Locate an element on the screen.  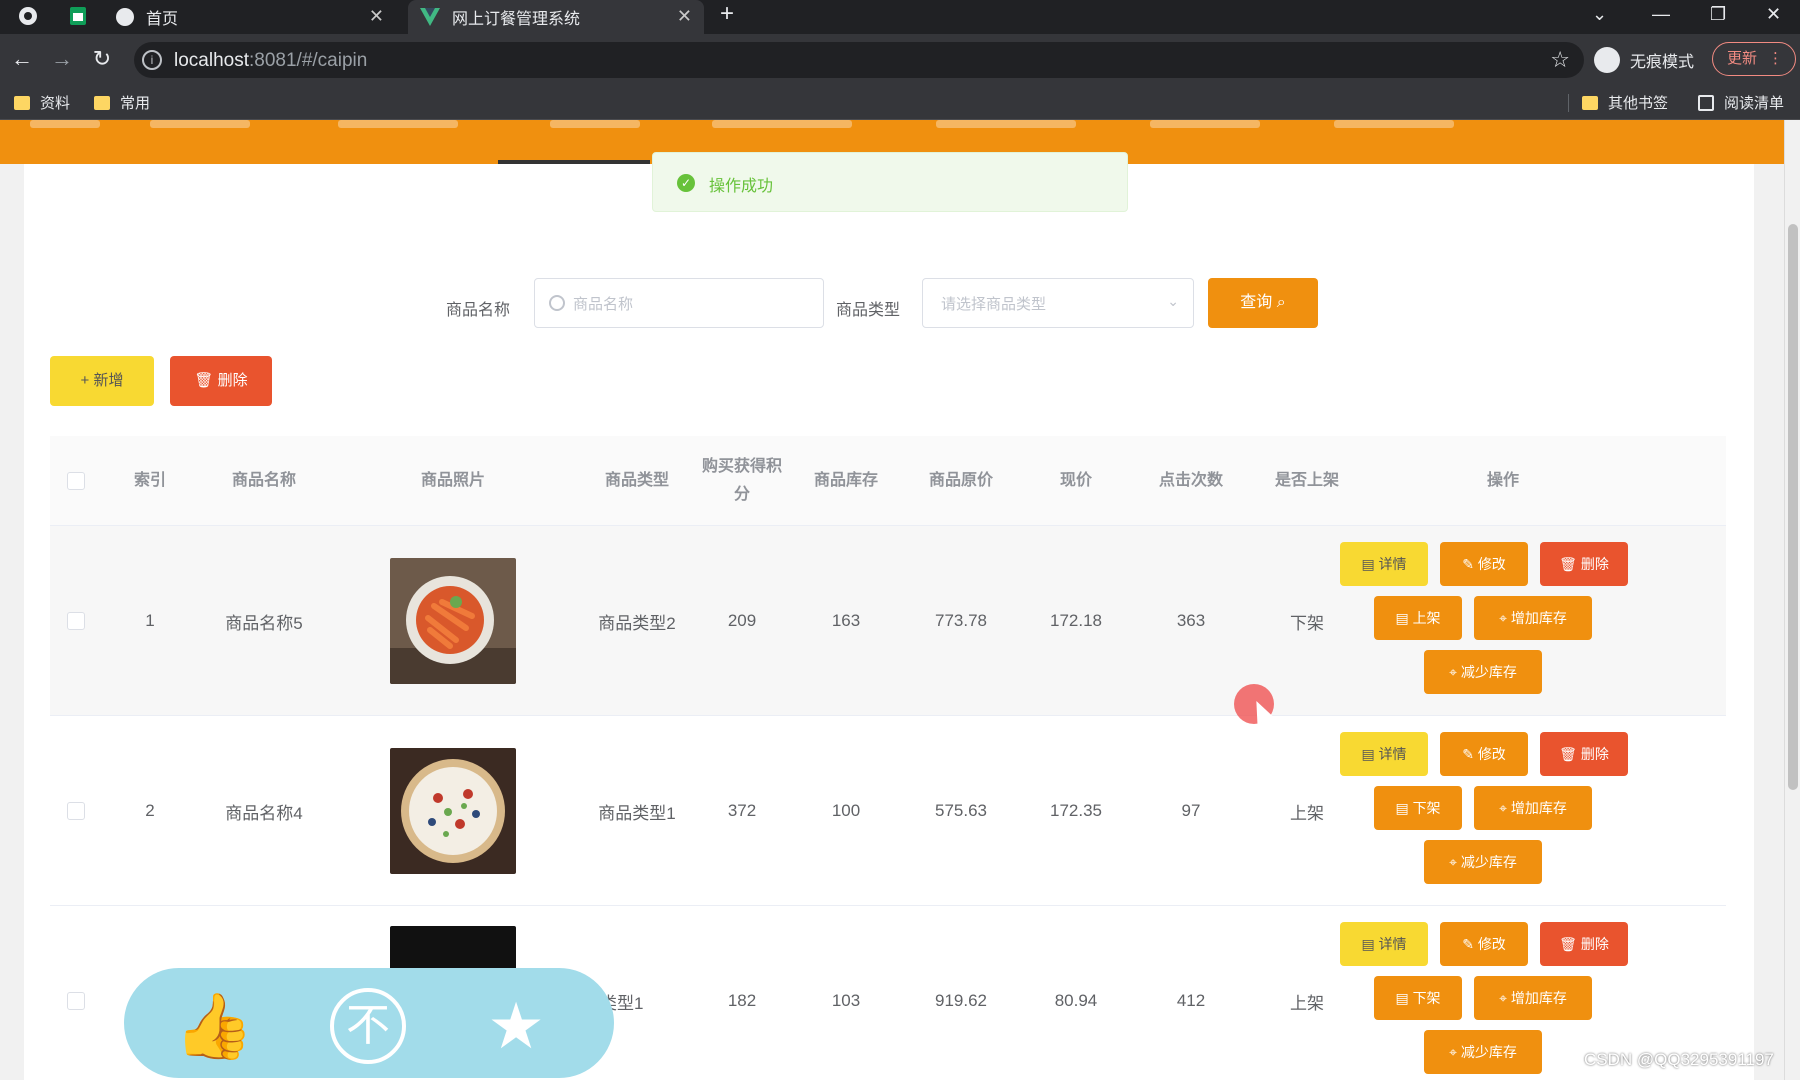
tab-ordering-system: 网上订餐管理系统 ✕ is located at coordinates (556, 17).